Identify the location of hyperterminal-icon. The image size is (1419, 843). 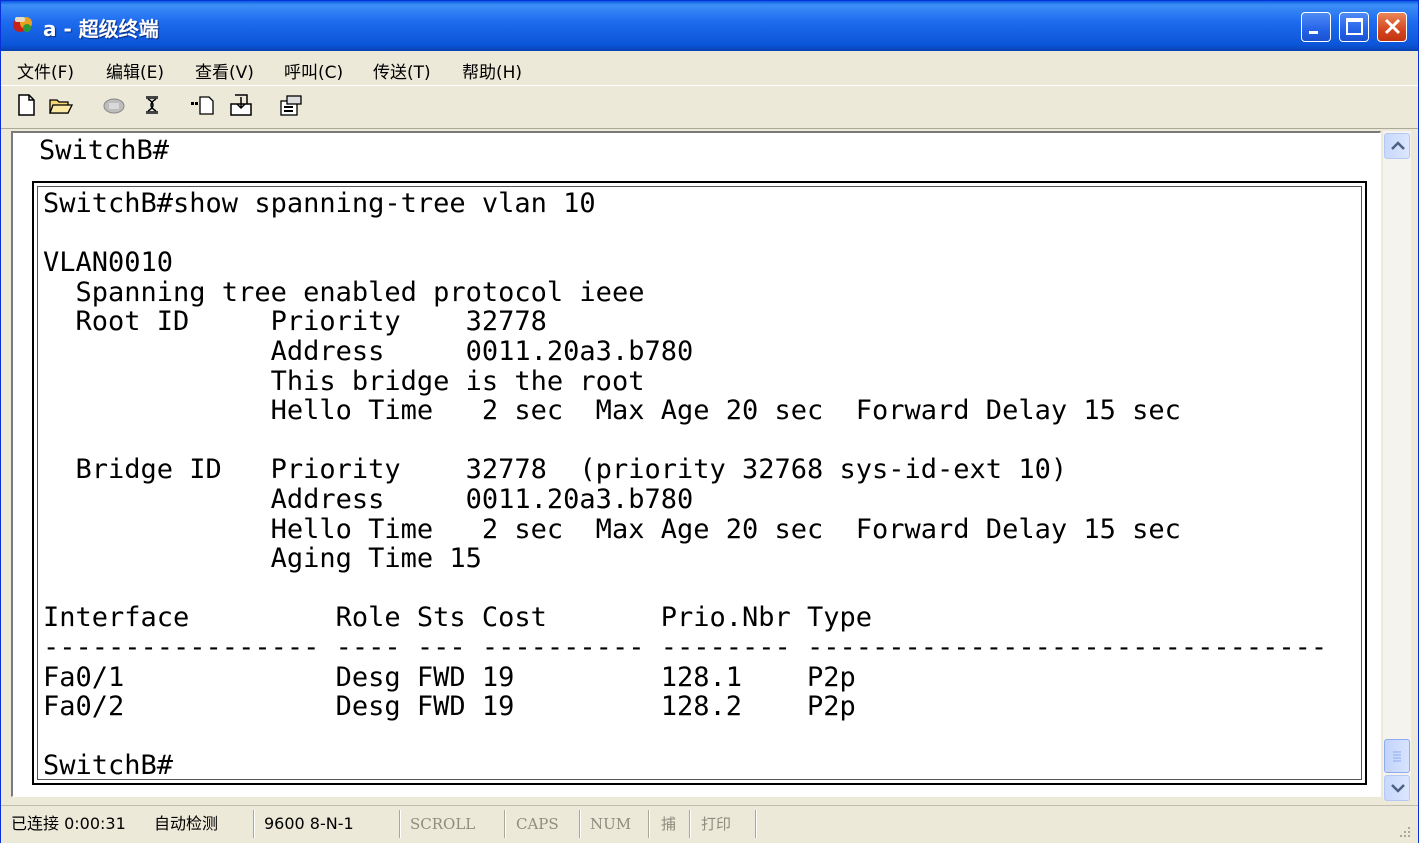
(22, 24).